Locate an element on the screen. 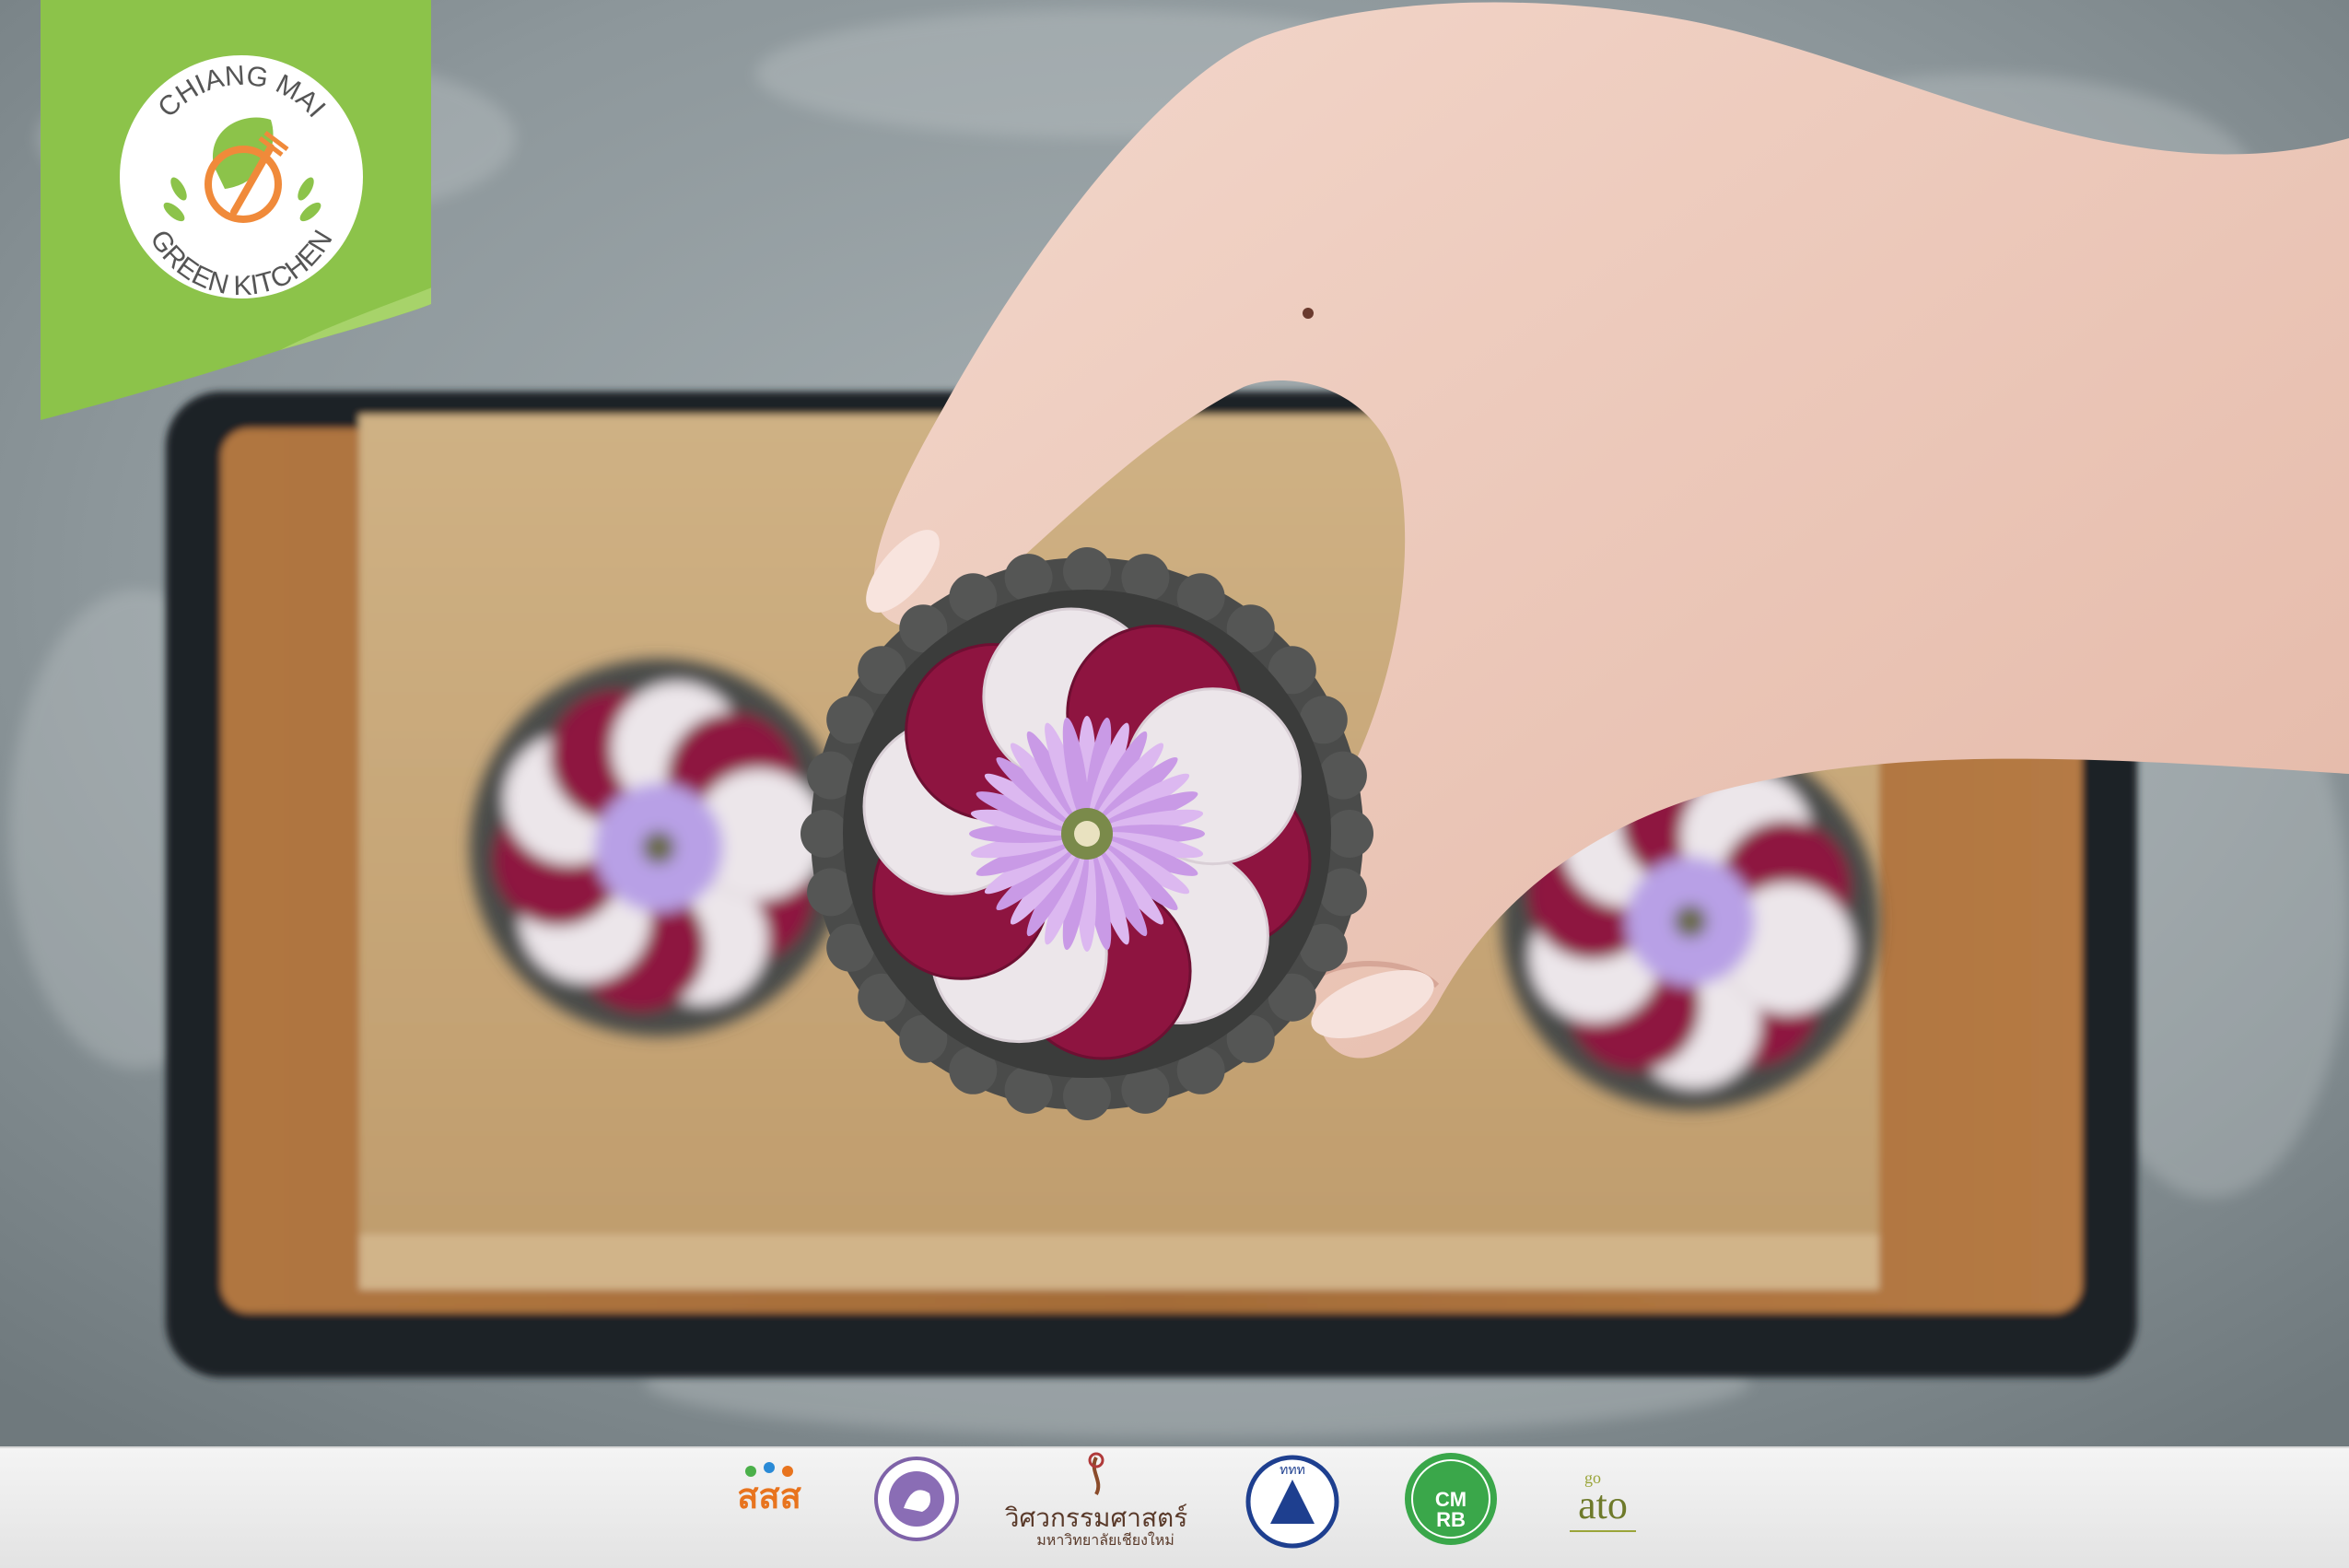  svg-text: ททท is located at coordinates (1292, 1469).